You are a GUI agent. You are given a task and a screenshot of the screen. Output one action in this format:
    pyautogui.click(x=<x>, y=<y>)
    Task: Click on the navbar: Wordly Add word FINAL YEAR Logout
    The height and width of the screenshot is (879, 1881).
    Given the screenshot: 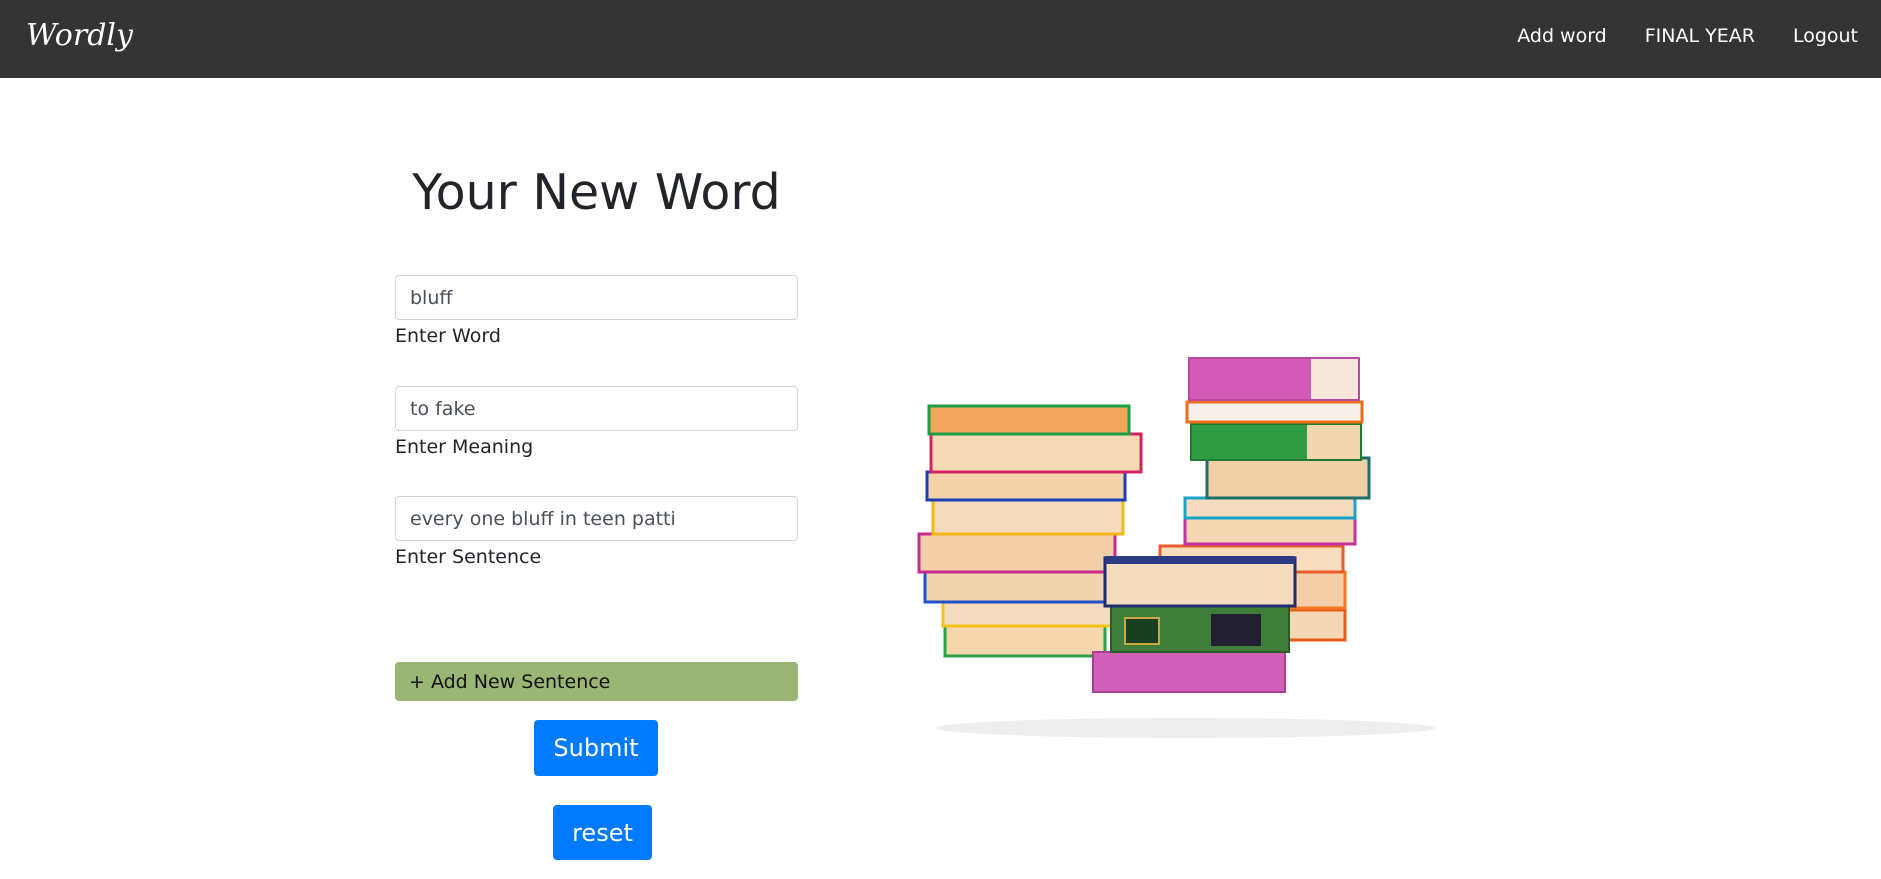 What is the action you would take?
    pyautogui.click(x=940, y=39)
    